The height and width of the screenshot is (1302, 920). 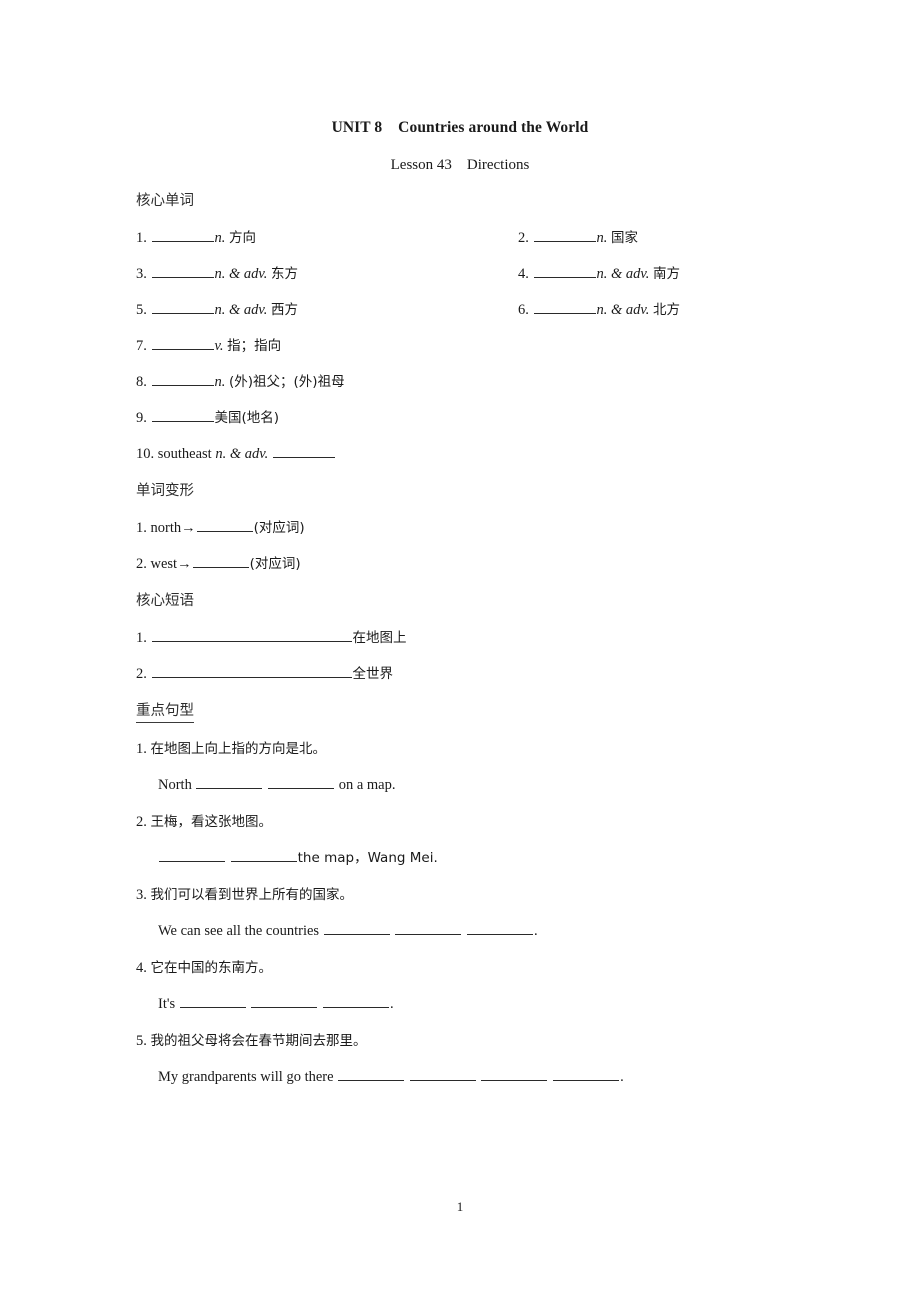 I want to click on page-number: 1, so click(x=460, y=1206).